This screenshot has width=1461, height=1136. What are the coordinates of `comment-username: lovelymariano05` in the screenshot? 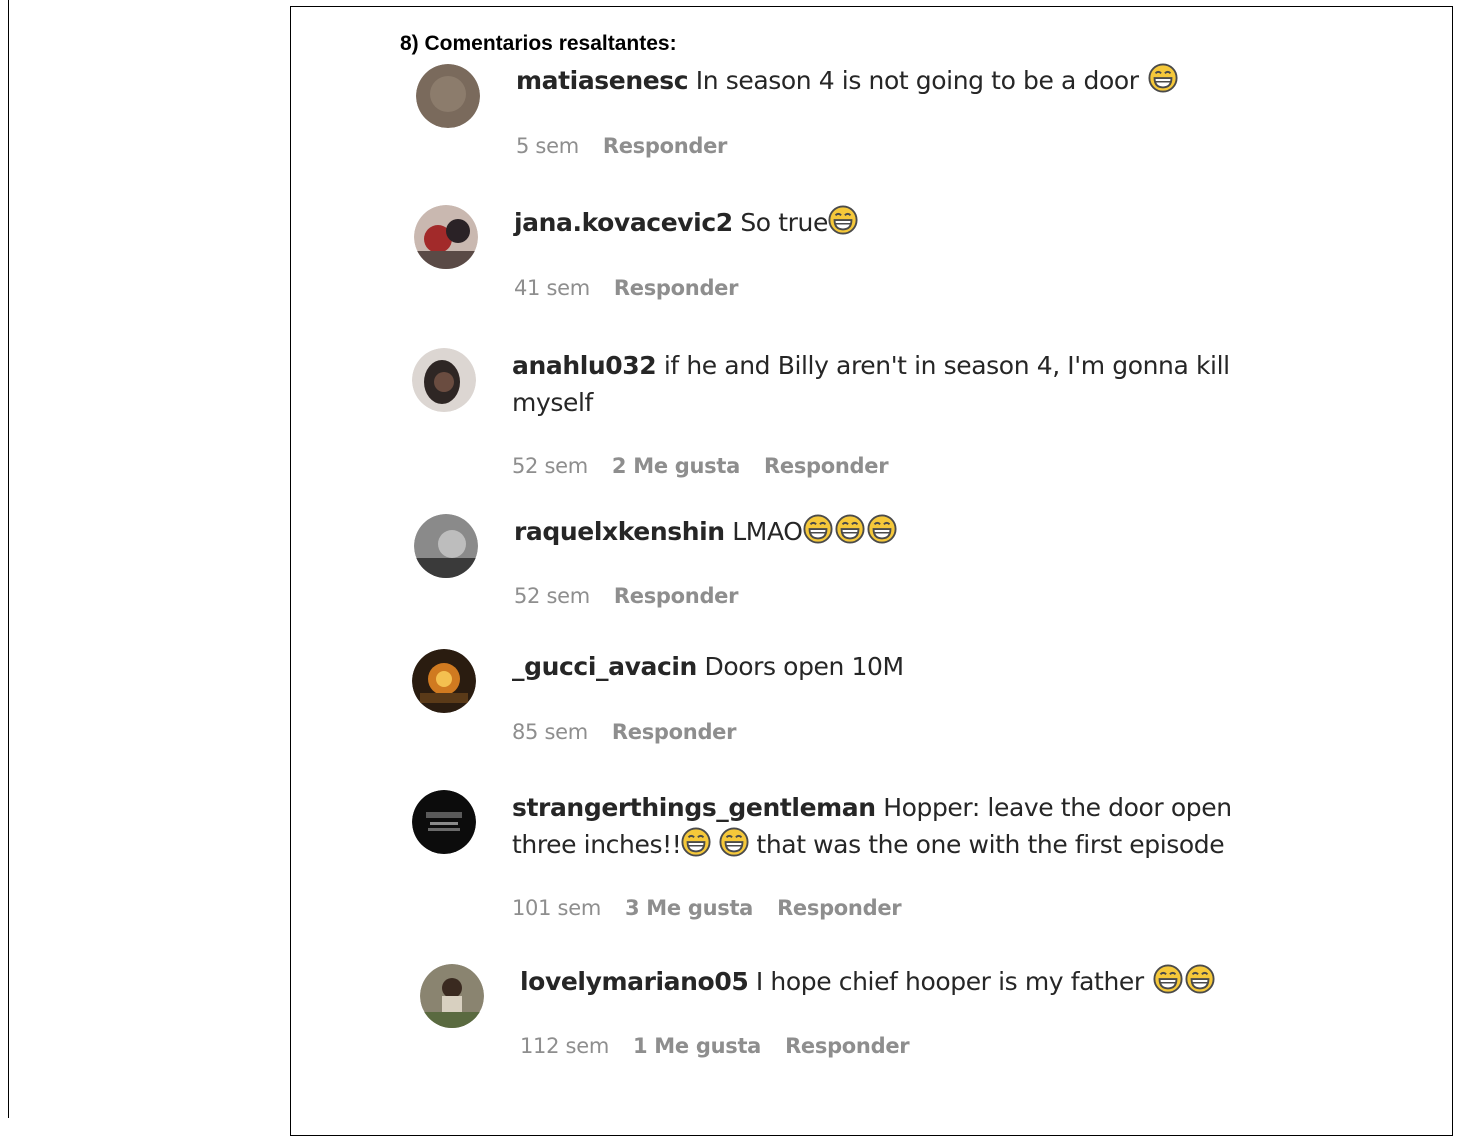 It's located at (634, 981).